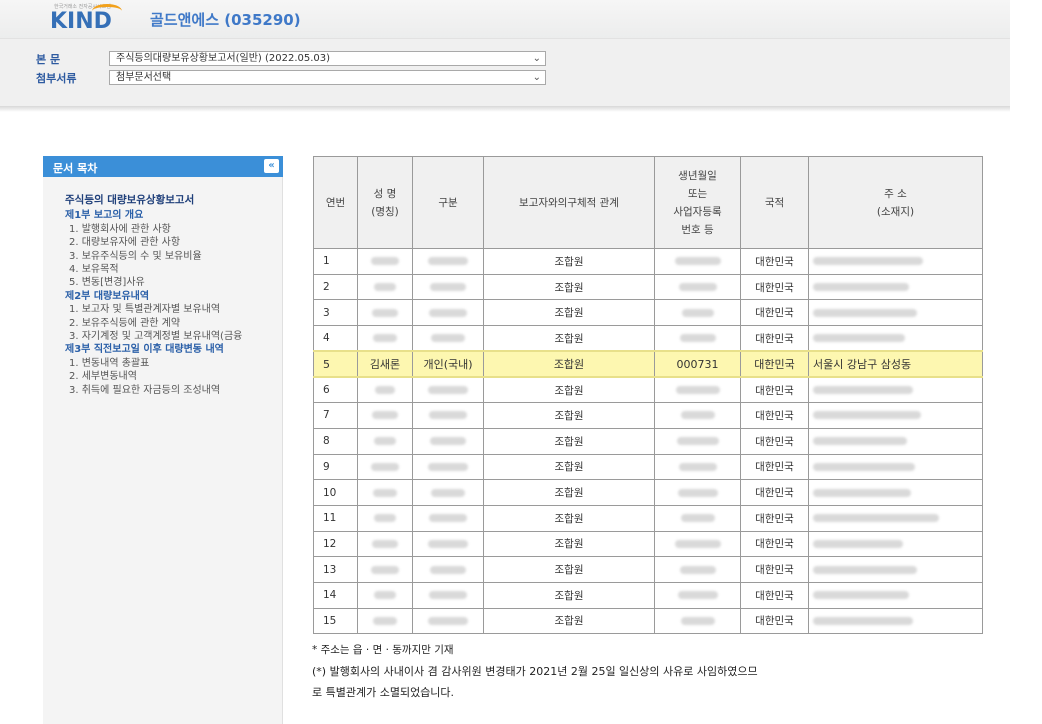 Image resolution: width=1042 pixels, height=724 pixels. What do you see at coordinates (383, 692) in the screenshot?
I see `footnote-relation-line2: 로 특별관계가 소멸되었습니다.` at bounding box center [383, 692].